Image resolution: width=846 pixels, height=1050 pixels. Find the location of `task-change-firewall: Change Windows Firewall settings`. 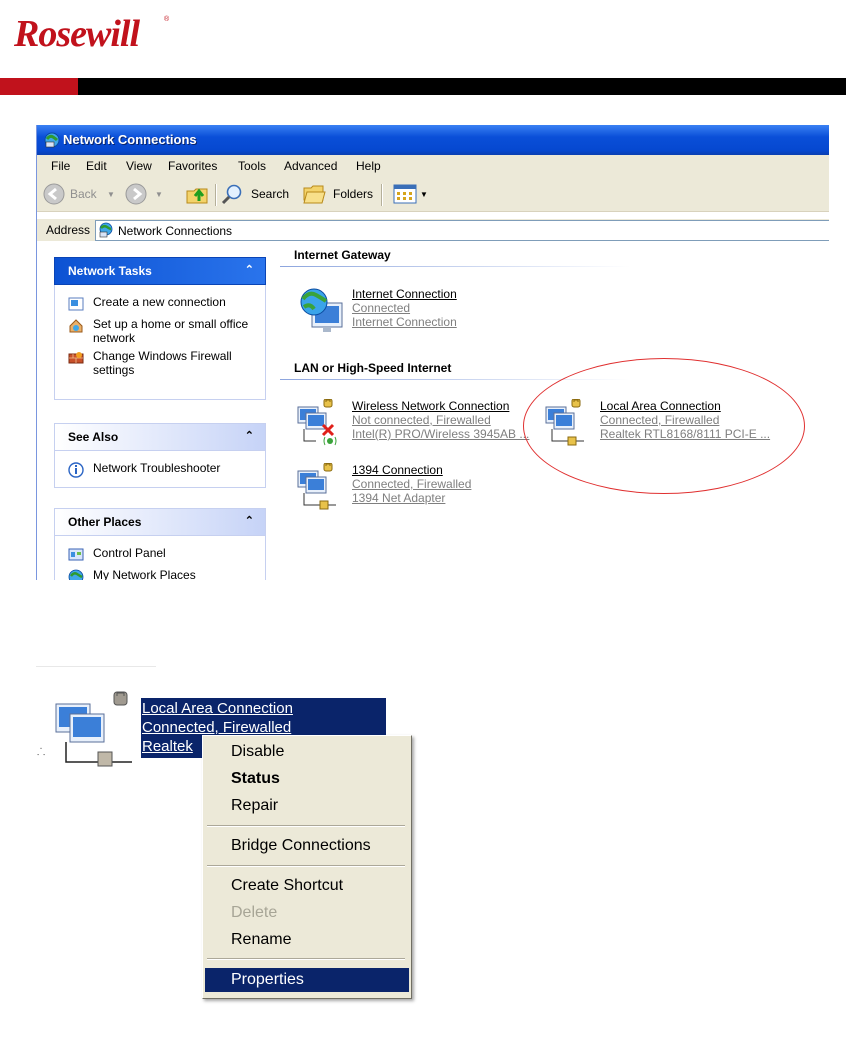

task-change-firewall: Change Windows Firewall settings is located at coordinates (160, 363).